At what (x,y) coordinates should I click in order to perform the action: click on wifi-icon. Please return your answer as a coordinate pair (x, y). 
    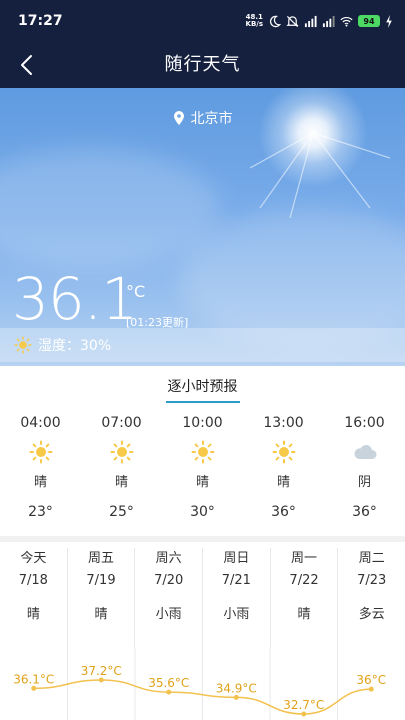
    Looking at the image, I should click on (346, 21).